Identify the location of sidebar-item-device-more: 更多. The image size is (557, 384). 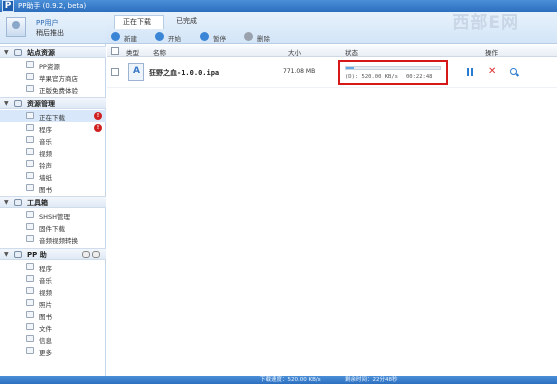
(53, 351).